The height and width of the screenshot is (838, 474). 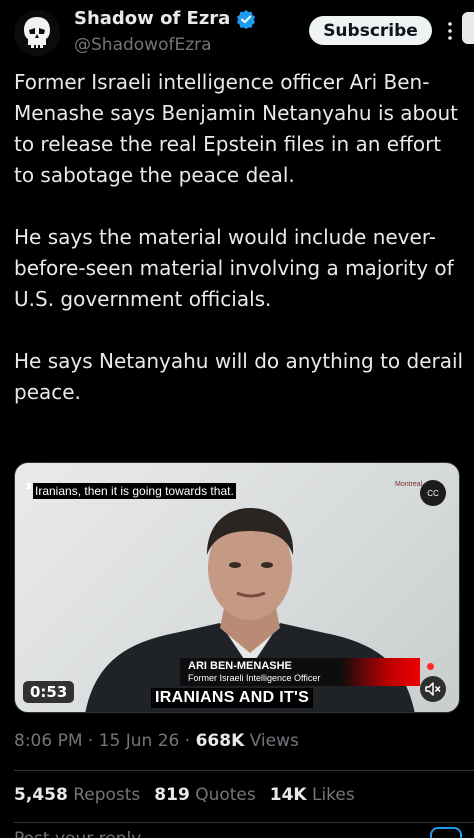 I want to click on name-row: Shadow of Ezra, so click(x=165, y=18).